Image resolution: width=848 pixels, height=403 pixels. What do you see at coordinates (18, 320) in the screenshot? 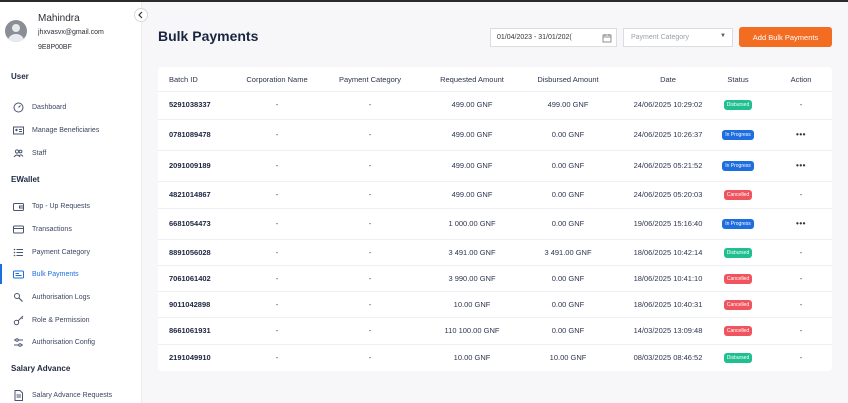
I see `key-icon` at bounding box center [18, 320].